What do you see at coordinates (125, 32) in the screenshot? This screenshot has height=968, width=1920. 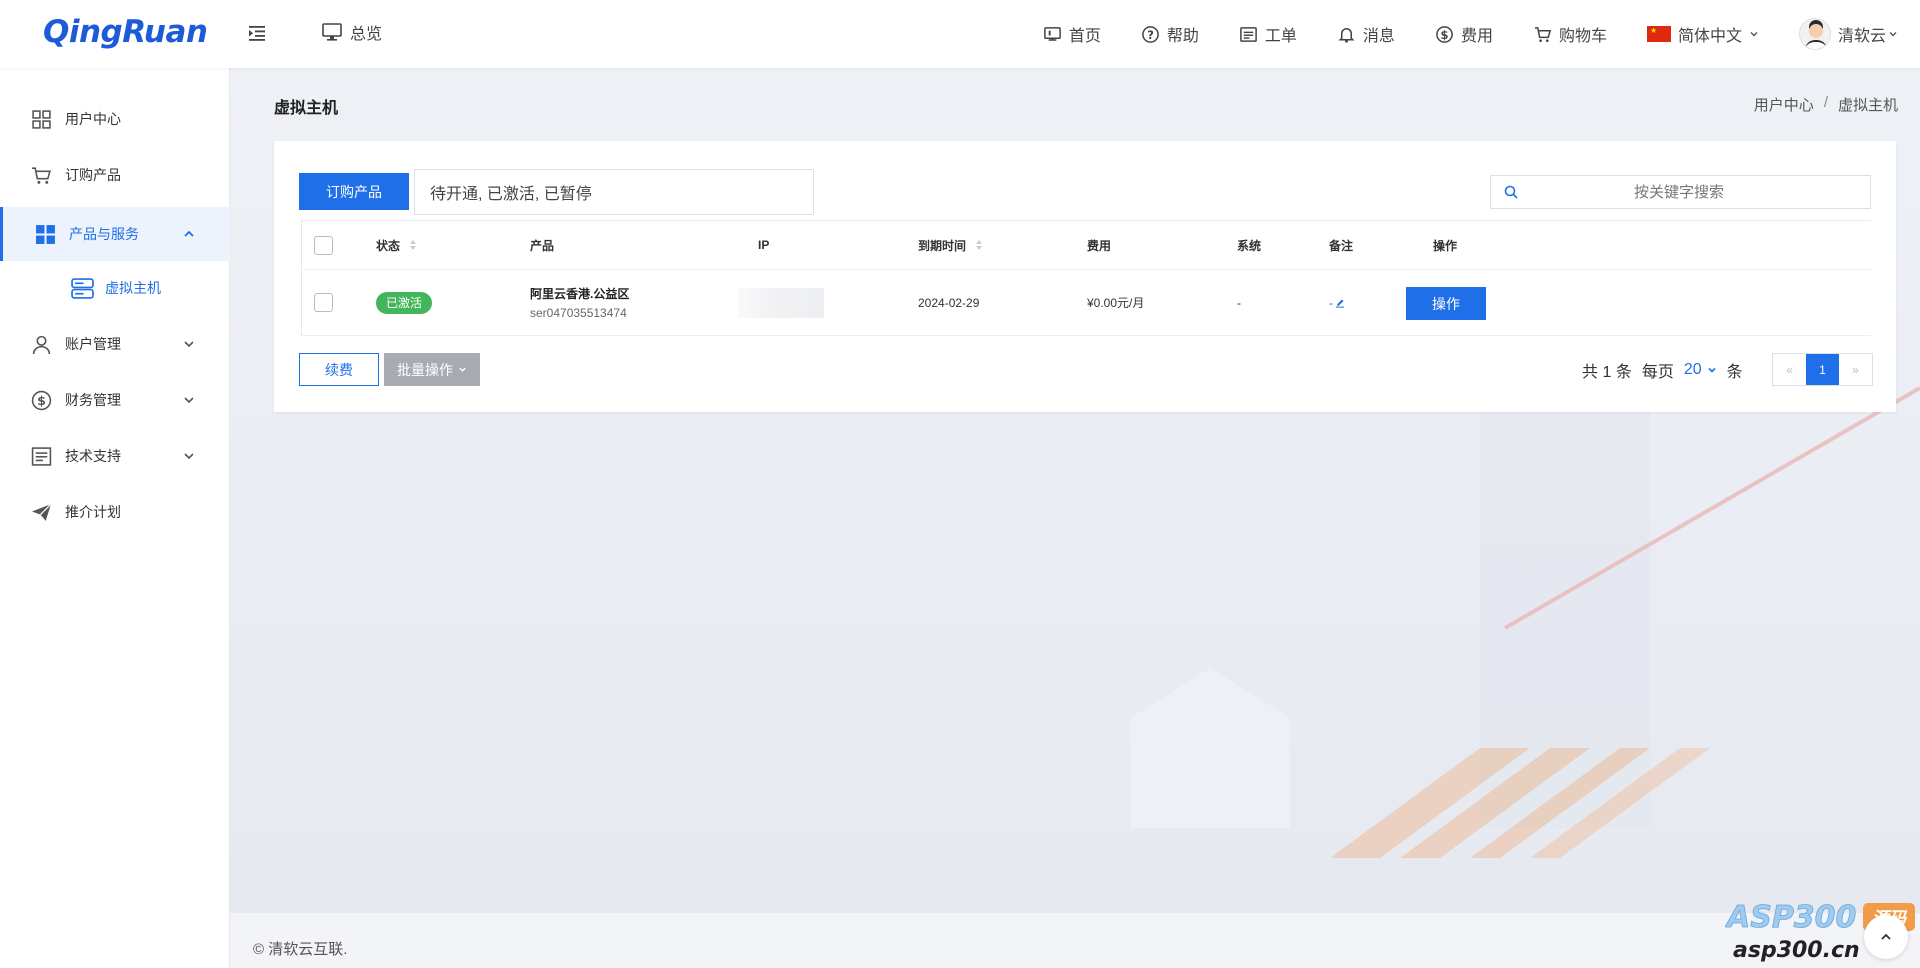 I see `logo: QingRuan` at bounding box center [125, 32].